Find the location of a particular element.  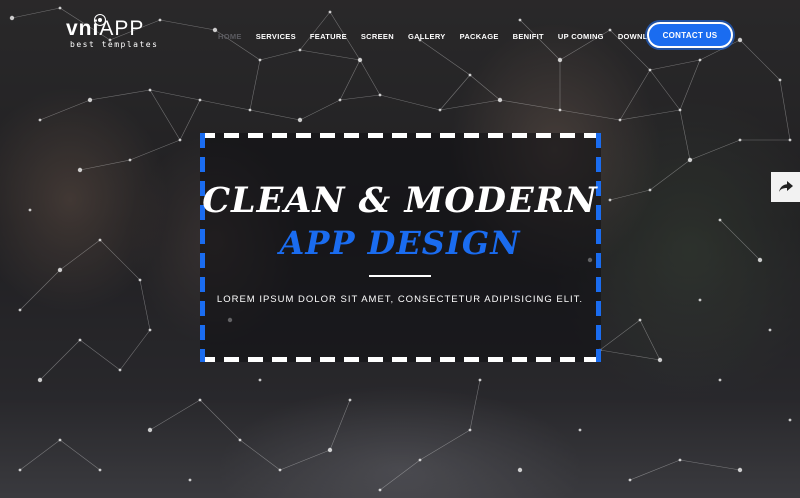

contact-us-button: CONTACT US is located at coordinates (690, 35).